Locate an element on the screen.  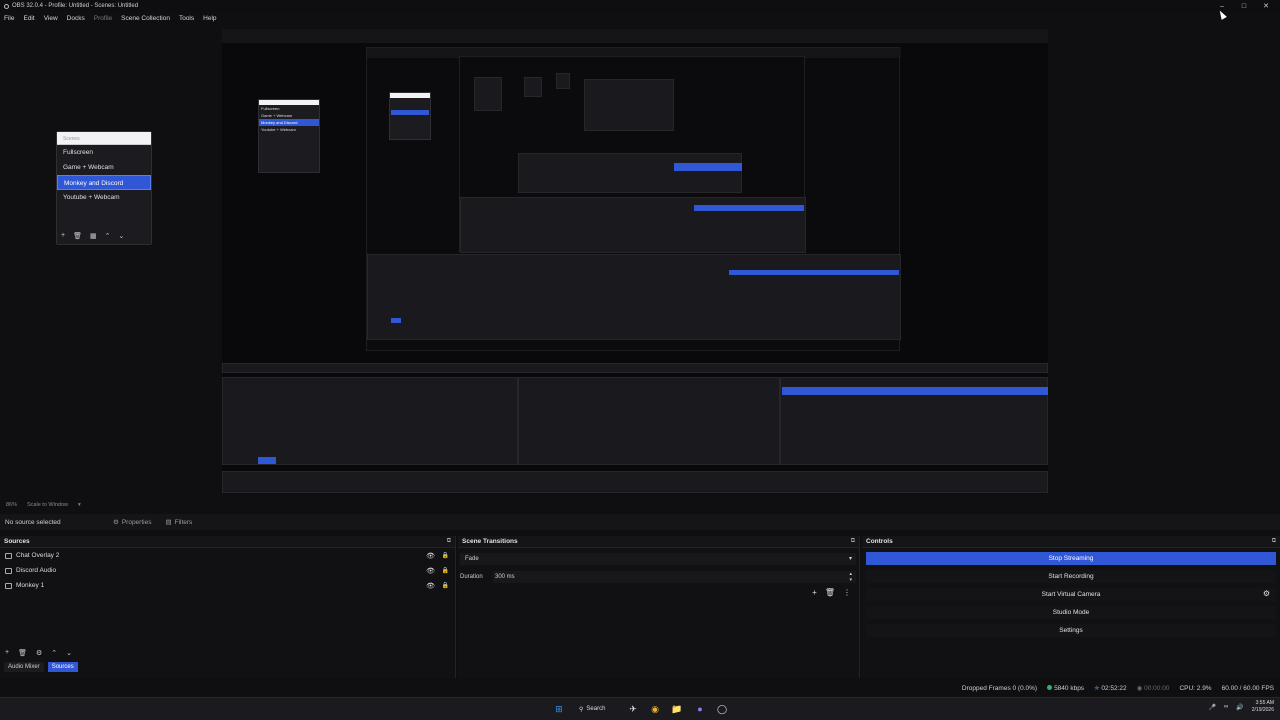
sources-toolbar: + 🗑 ⚙ ⌃ ⌄ is located at coordinates (38, 653).